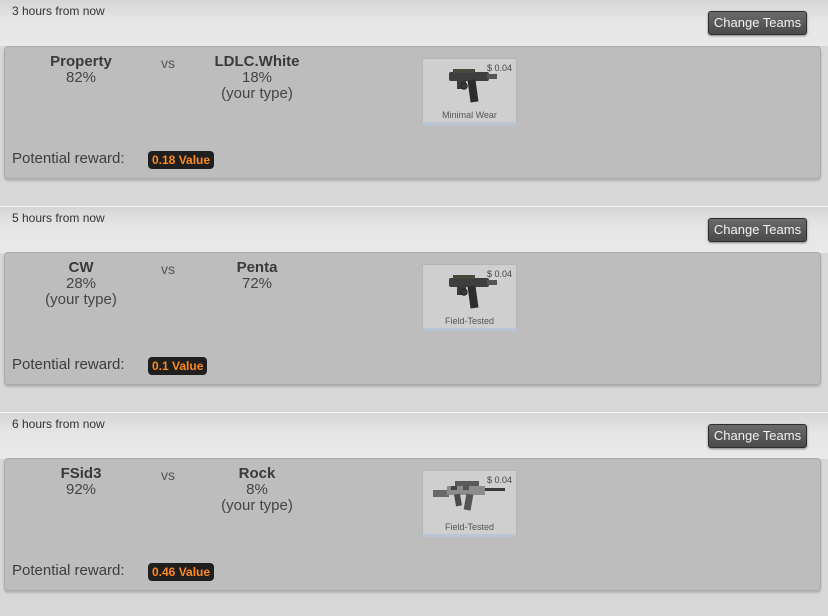 The height and width of the screenshot is (616, 828). I want to click on team-right: LDLC.White 18% (your type), so click(257, 78).